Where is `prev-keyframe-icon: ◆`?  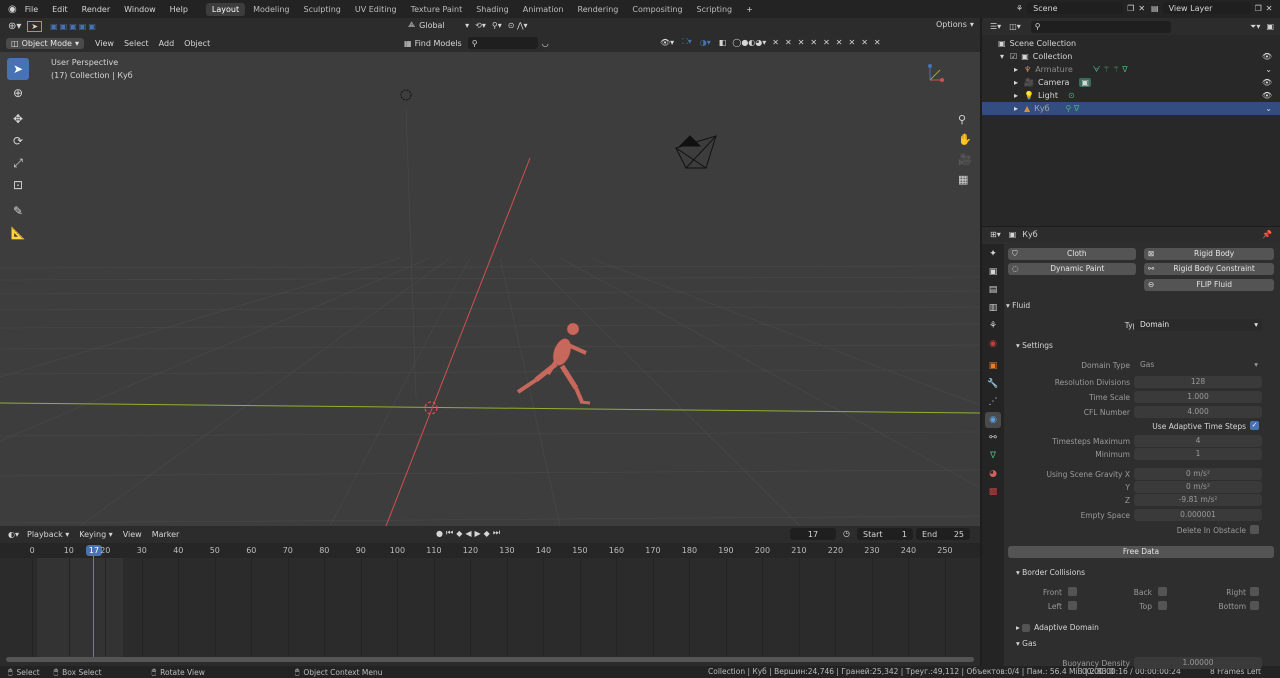 prev-keyframe-icon: ◆ is located at coordinates (460, 533).